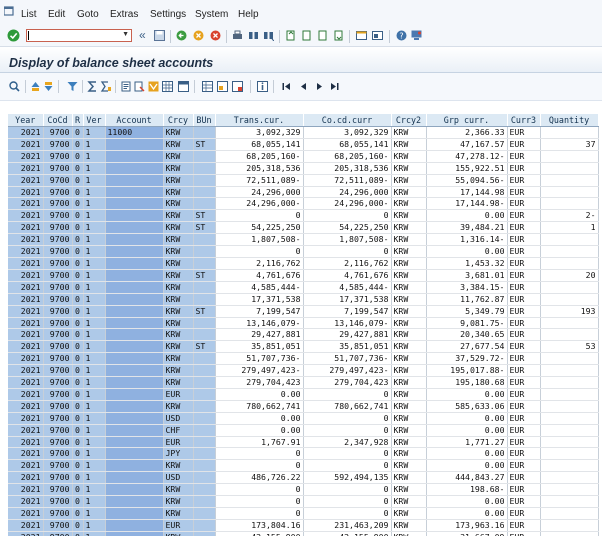 Image resolution: width=602 pixels, height=536 pixels. What do you see at coordinates (569, 144) in the screenshot?
I see `cell-quantity: 37` at bounding box center [569, 144].